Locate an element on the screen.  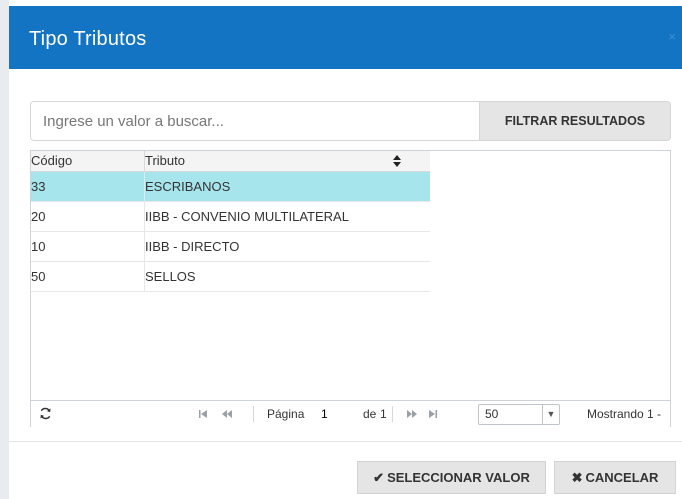
x-icon: ✖ is located at coordinates (577, 477).